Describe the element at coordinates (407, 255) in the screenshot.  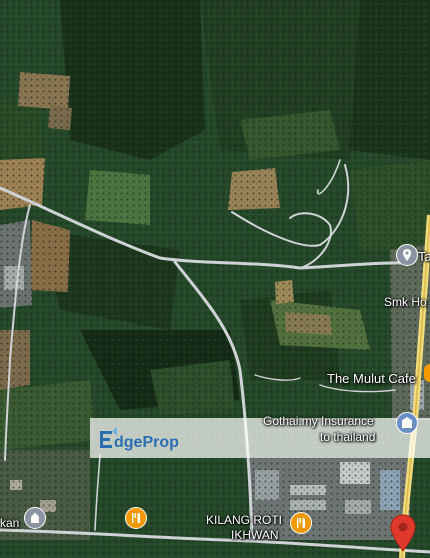
I see `poi-location-pin-icon` at that location.